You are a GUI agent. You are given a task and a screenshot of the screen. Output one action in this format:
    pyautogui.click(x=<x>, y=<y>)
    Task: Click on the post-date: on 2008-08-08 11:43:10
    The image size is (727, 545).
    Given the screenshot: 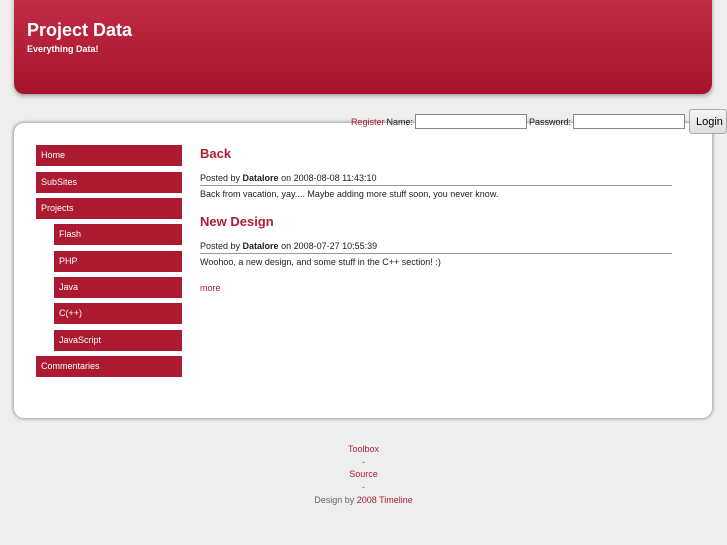 What is the action you would take?
    pyautogui.click(x=329, y=178)
    